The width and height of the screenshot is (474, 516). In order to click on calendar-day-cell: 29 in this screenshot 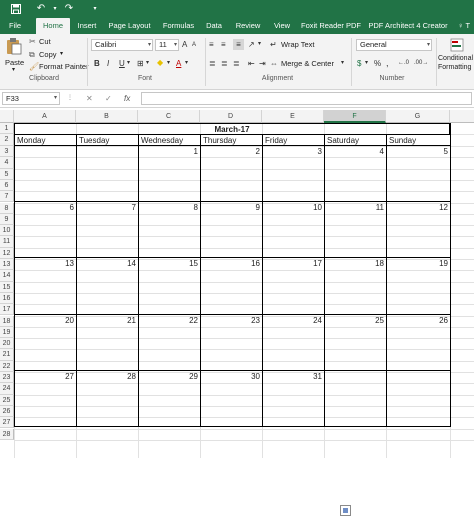, I will do `click(169, 398)`.